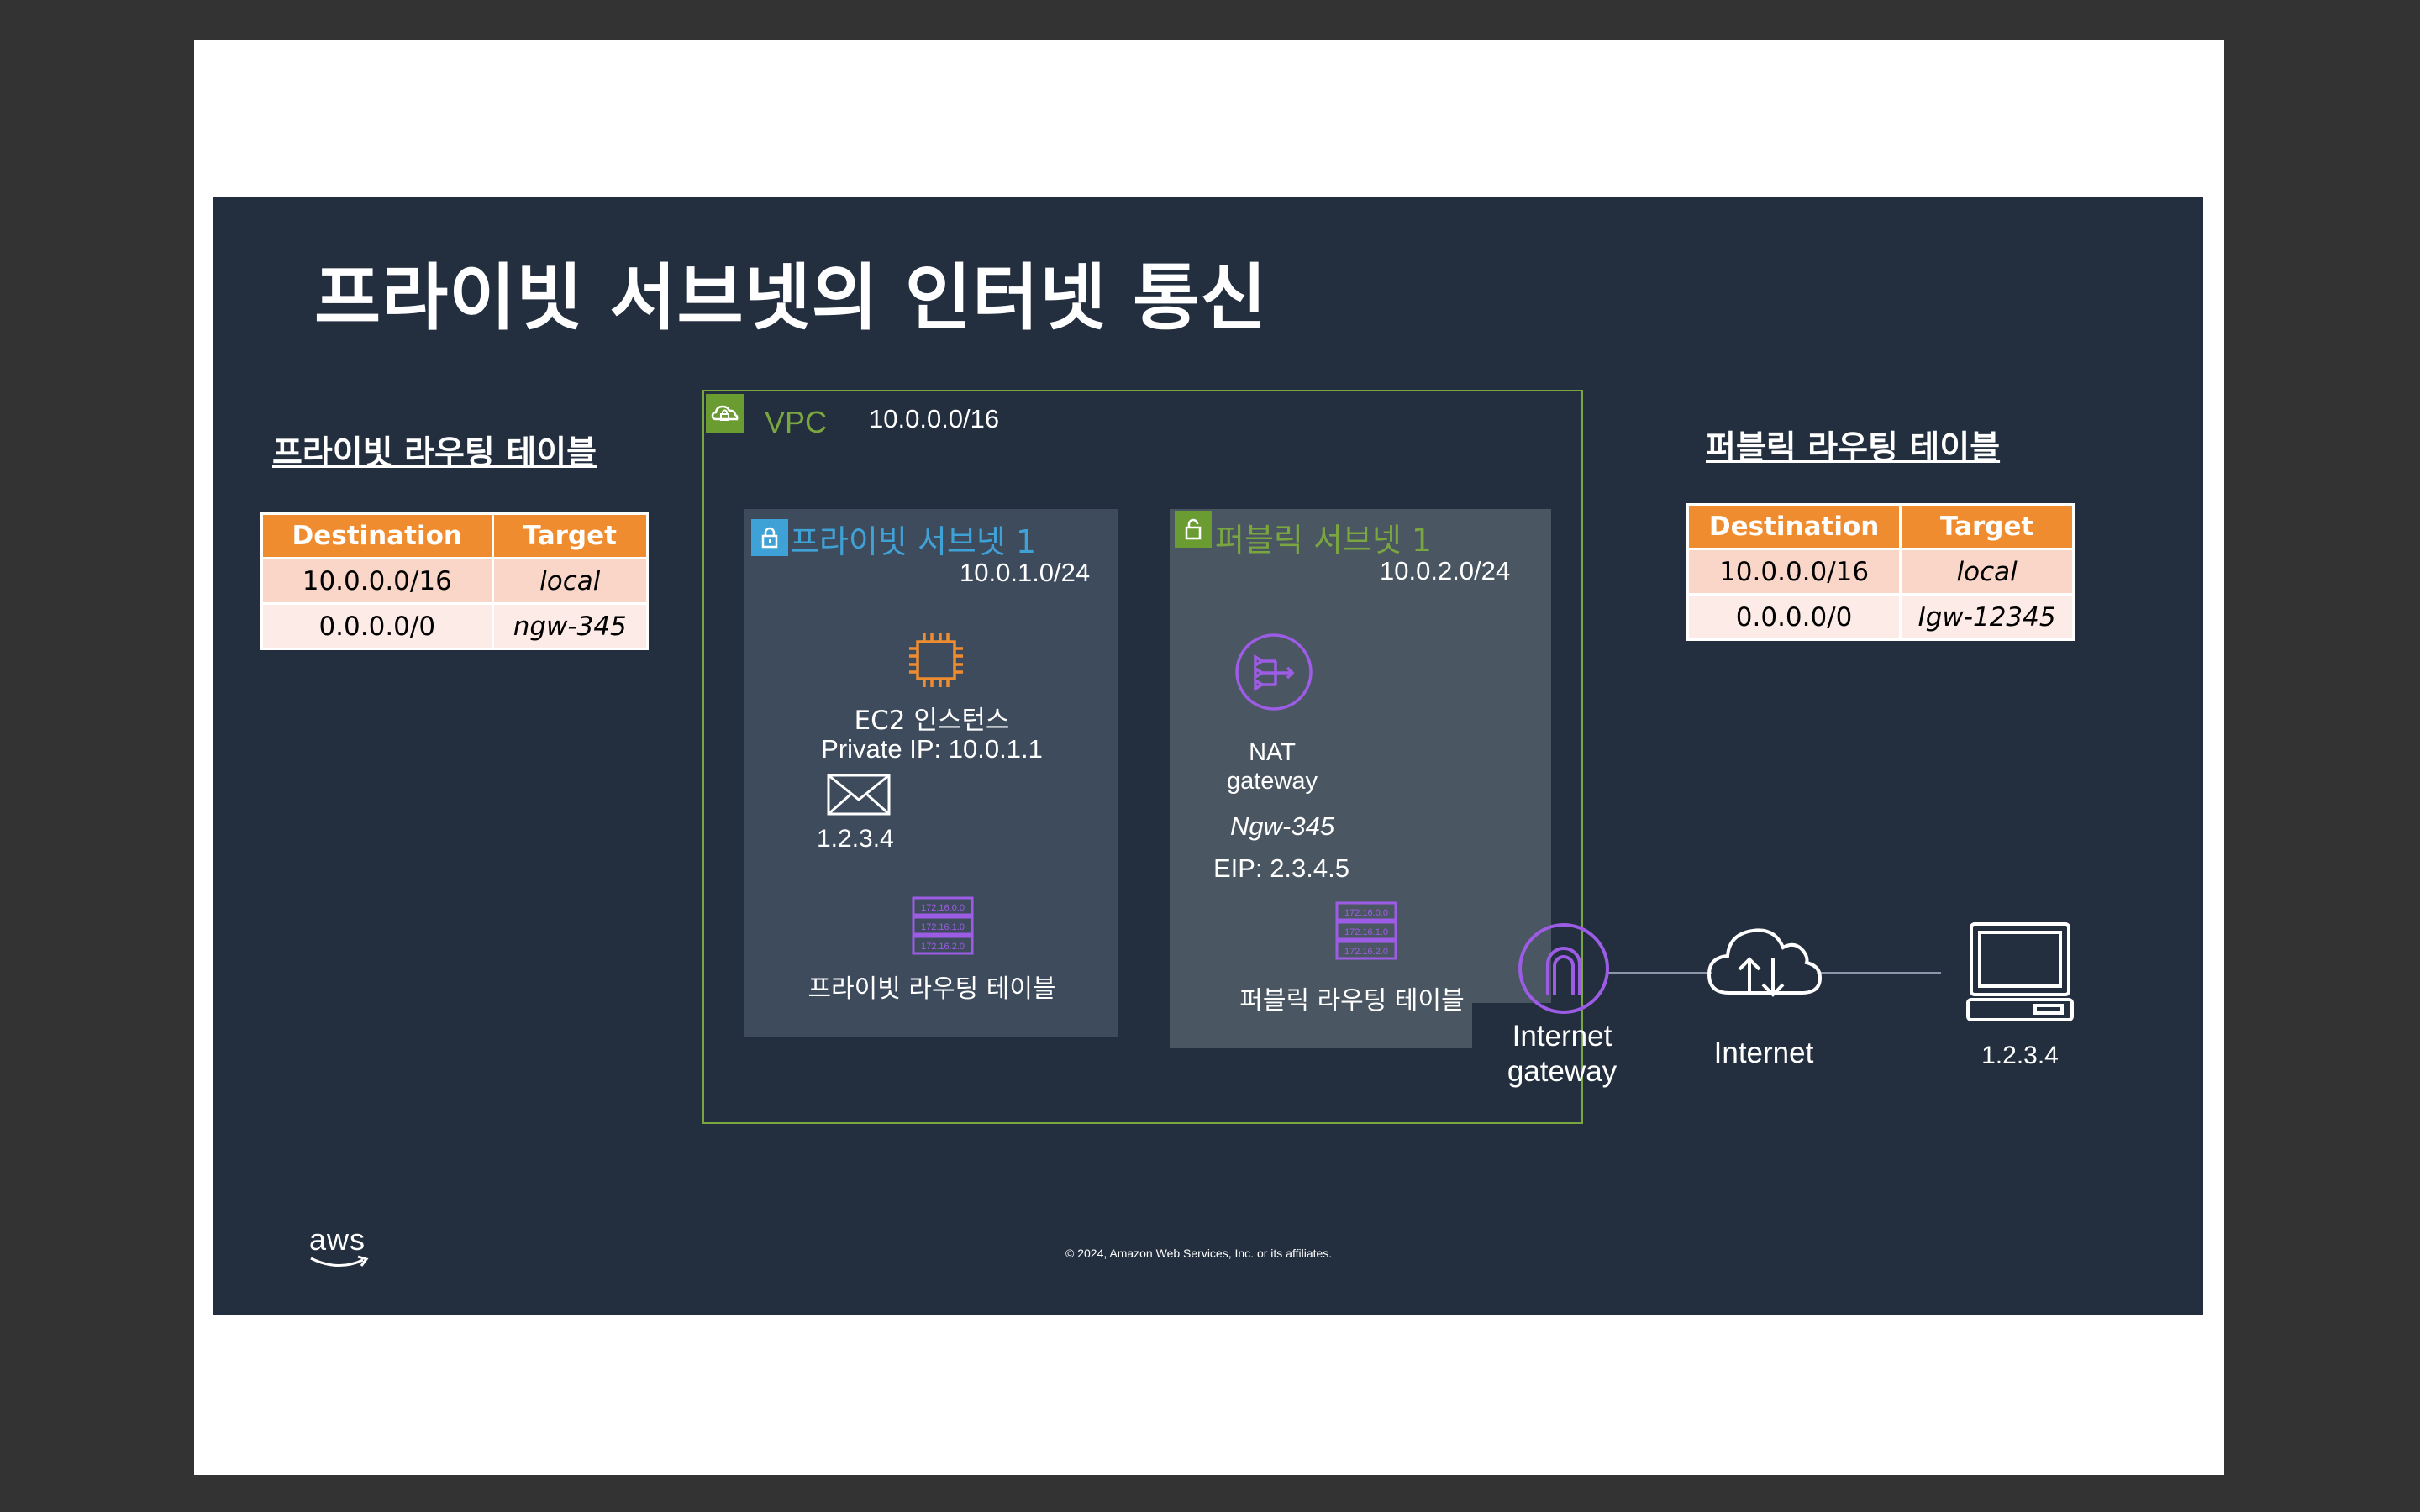 This screenshot has width=2420, height=1512. I want to click on client-ip-label: 1.2.3.4, so click(2020, 1055).